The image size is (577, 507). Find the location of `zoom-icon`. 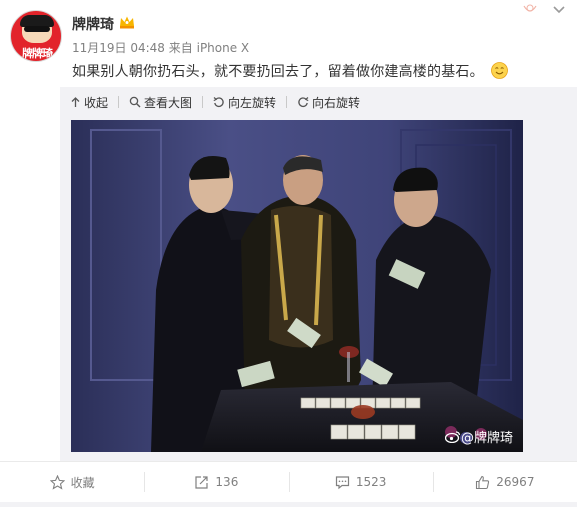

zoom-icon is located at coordinates (135, 102).